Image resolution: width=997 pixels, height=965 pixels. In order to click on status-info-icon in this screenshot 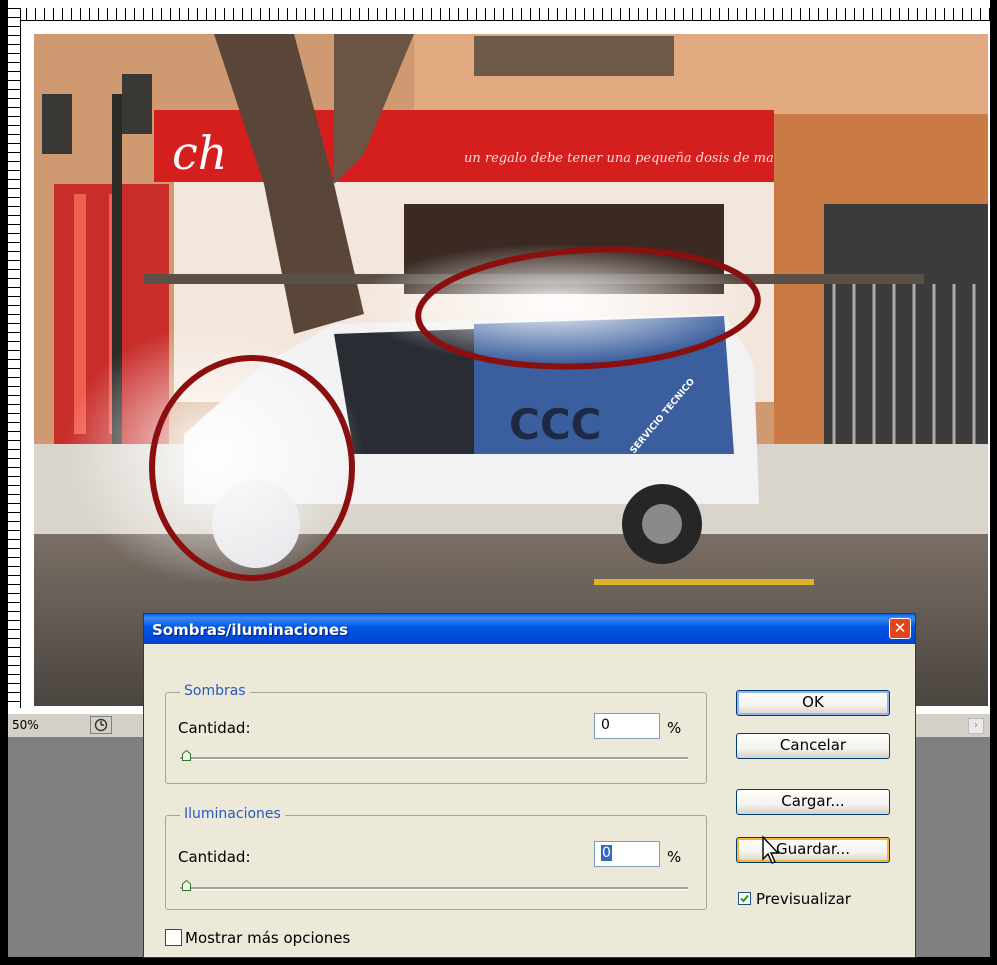, I will do `click(101, 725)`.